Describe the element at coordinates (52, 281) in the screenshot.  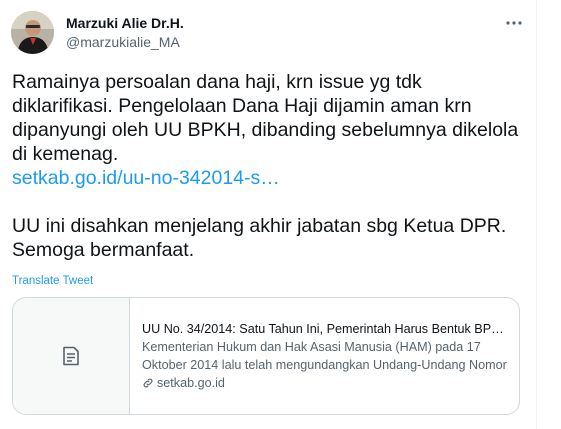
I see `translate-tweet-link: Translate Tweet` at that location.